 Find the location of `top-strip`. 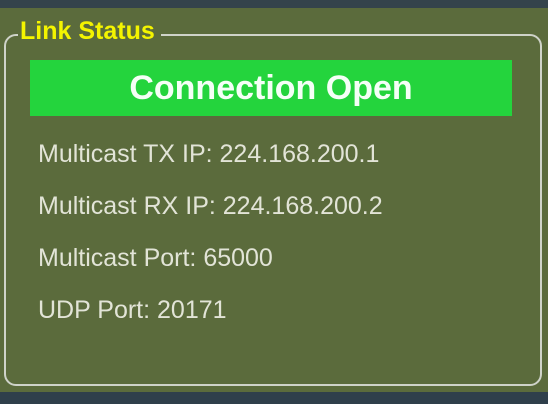

top-strip is located at coordinates (274, 4).